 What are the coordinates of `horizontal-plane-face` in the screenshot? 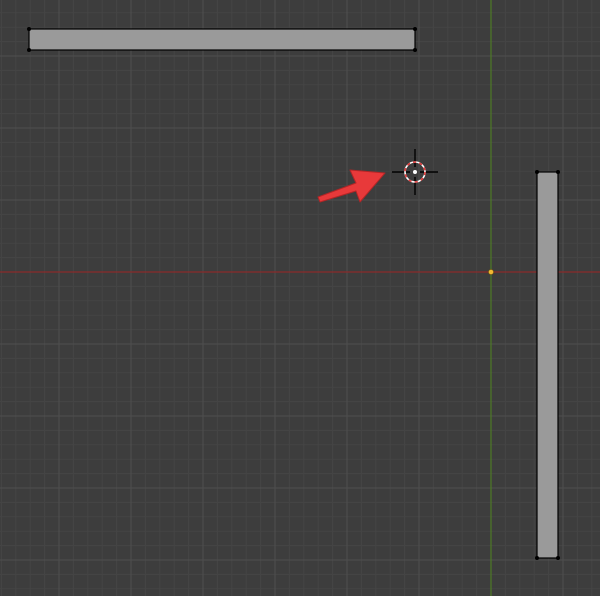 It's located at (222, 39).